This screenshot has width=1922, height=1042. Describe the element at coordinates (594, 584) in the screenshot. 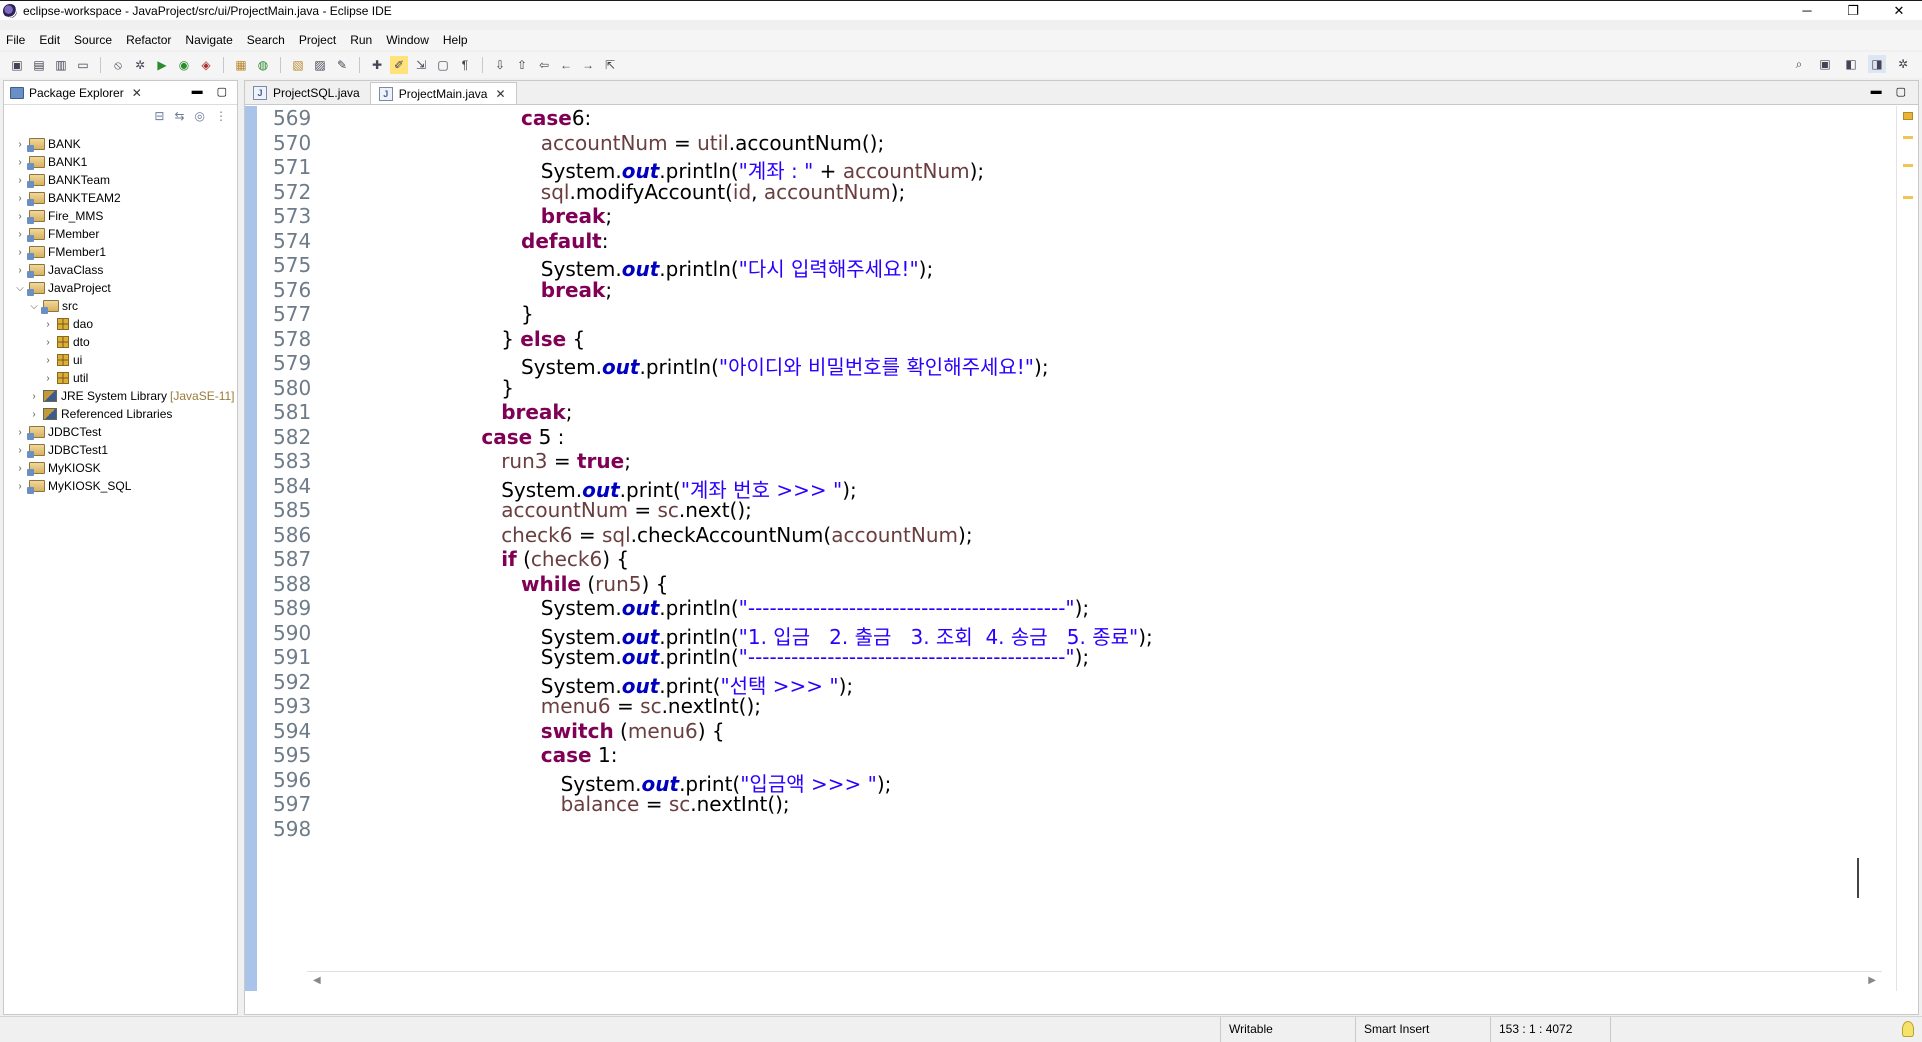

I see `code-line: while (run5) {` at that location.